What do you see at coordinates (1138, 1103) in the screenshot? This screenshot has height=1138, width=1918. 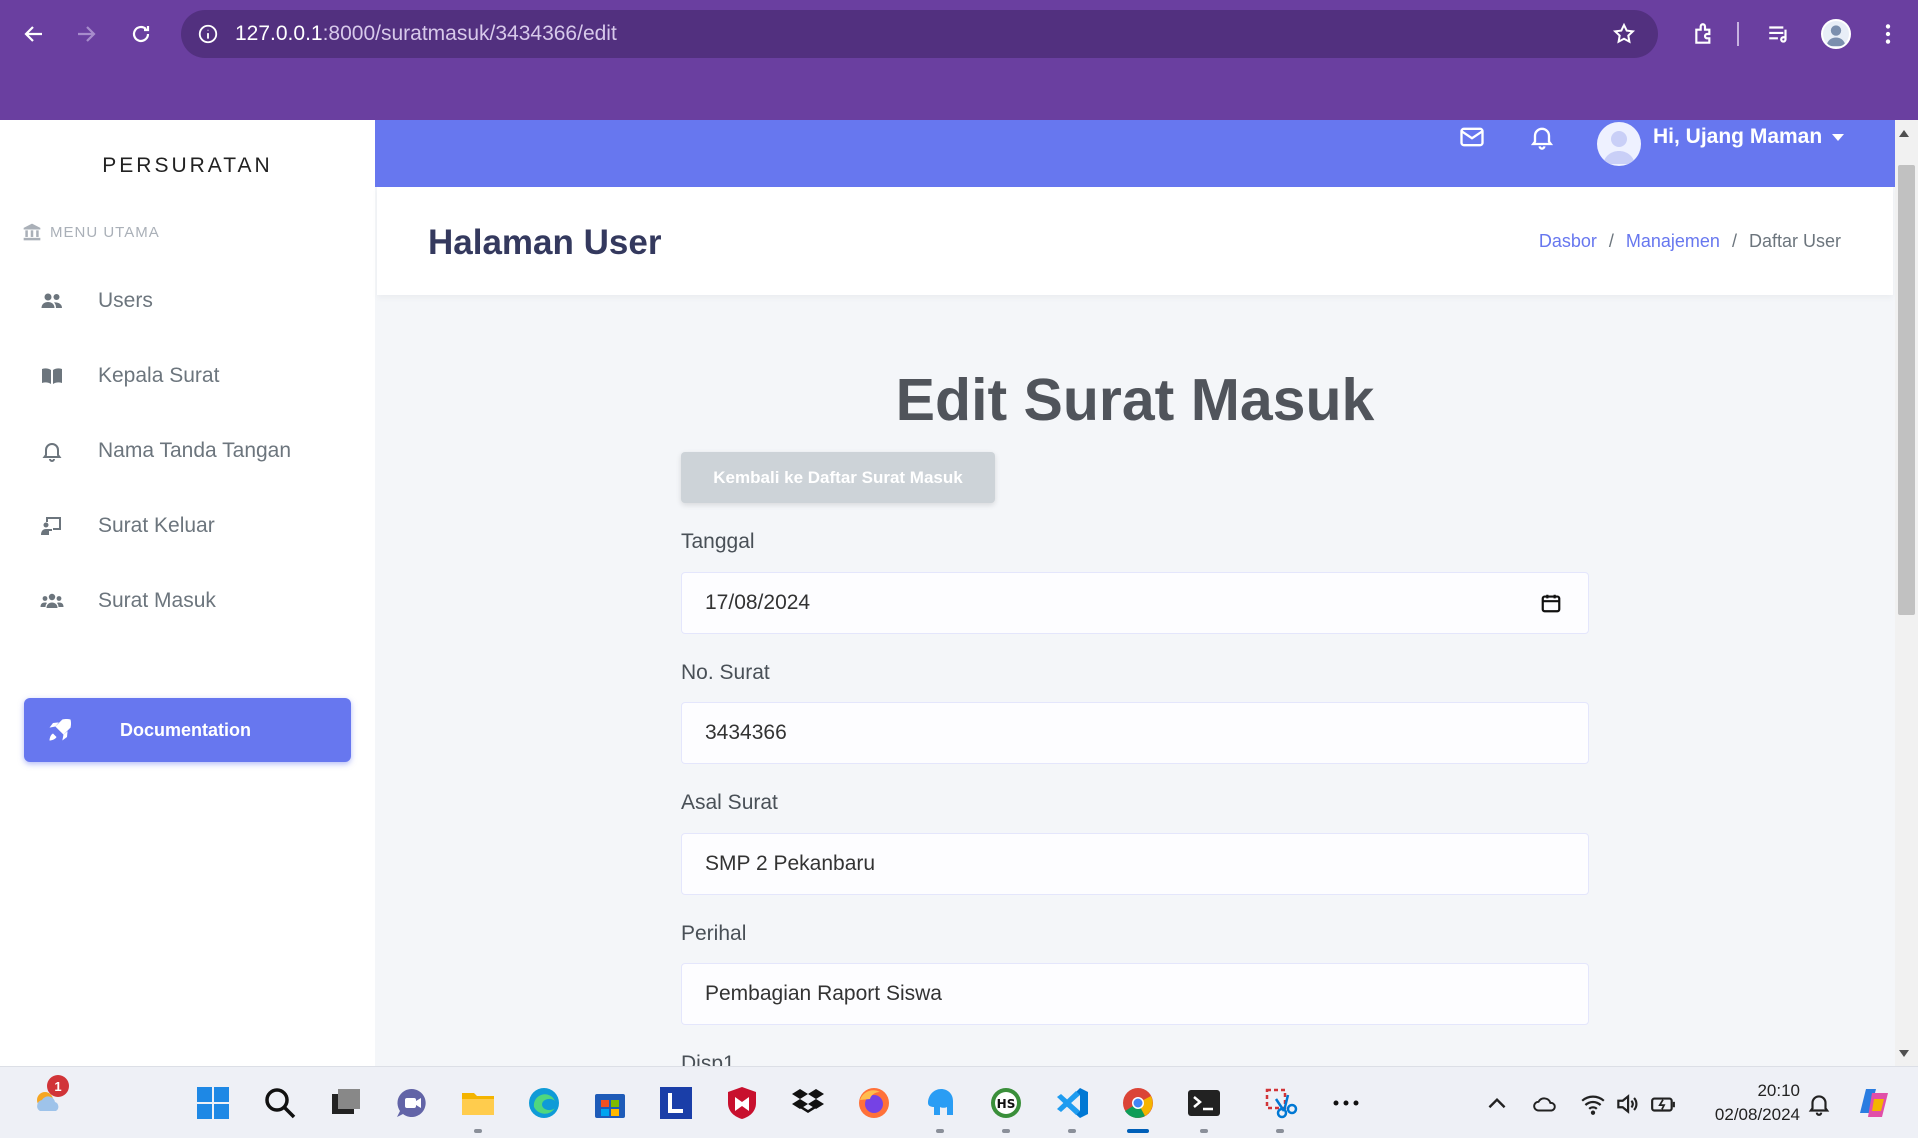 I see `chrome-browser-icon` at bounding box center [1138, 1103].